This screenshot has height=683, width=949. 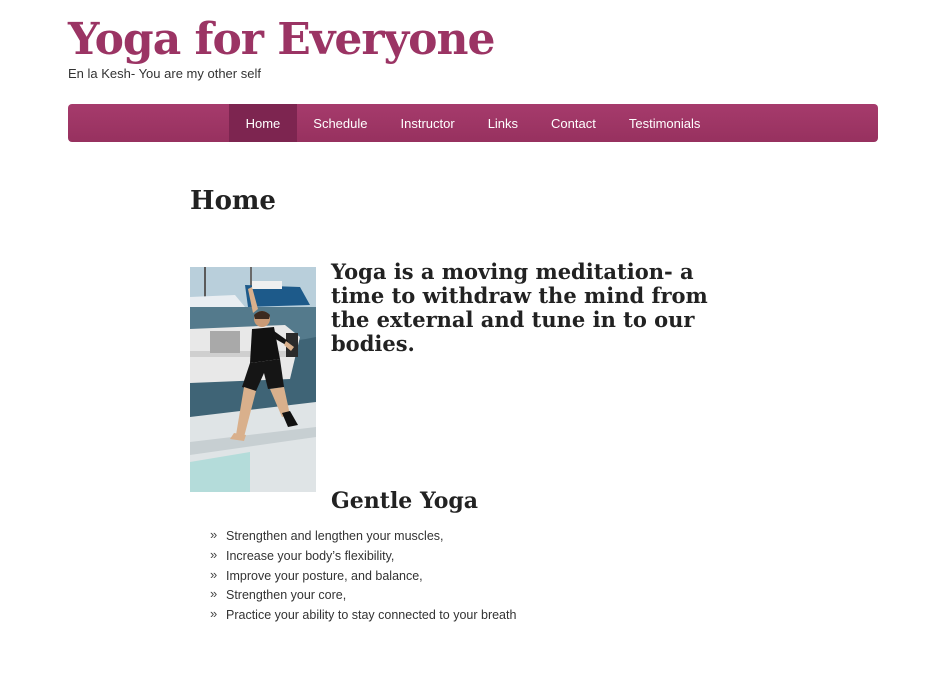 I want to click on nav-item-home: Home, so click(x=263, y=123).